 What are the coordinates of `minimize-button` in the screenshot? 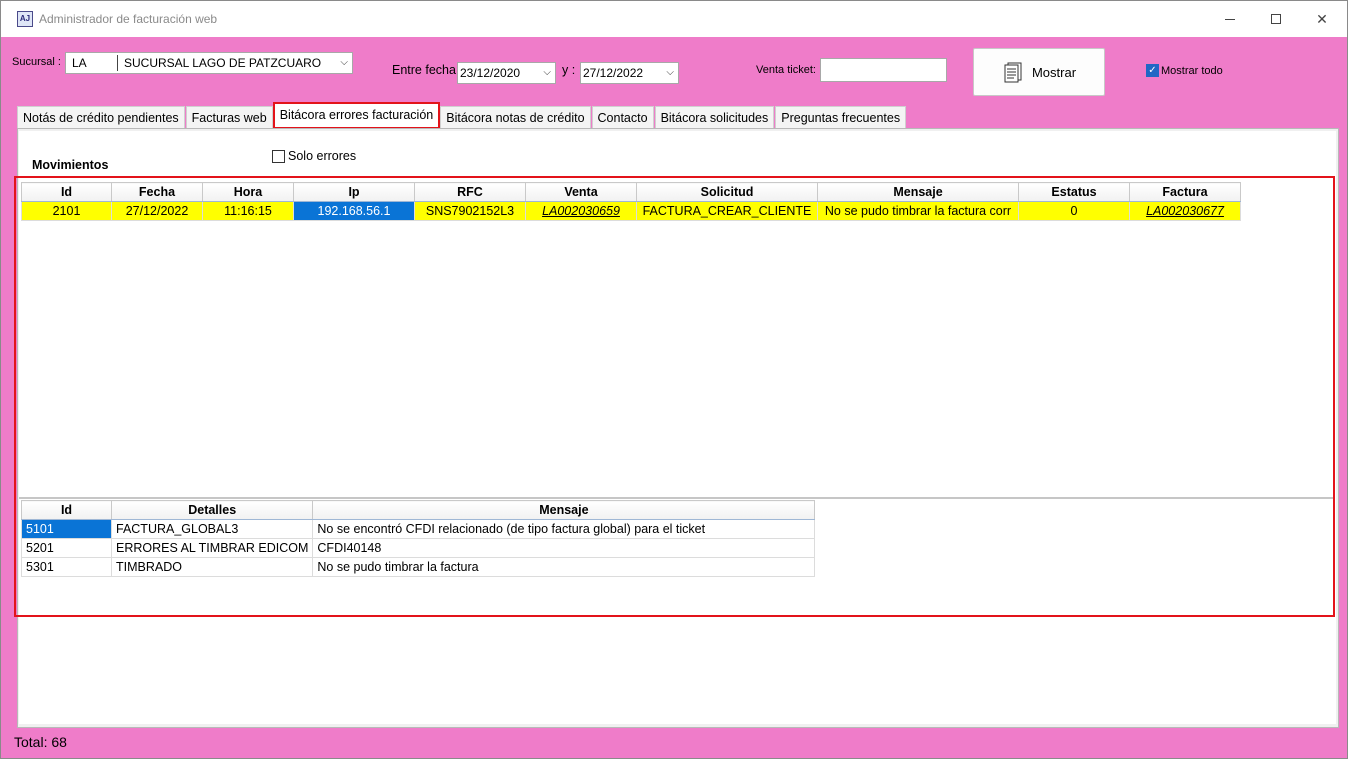 It's located at (1230, 19).